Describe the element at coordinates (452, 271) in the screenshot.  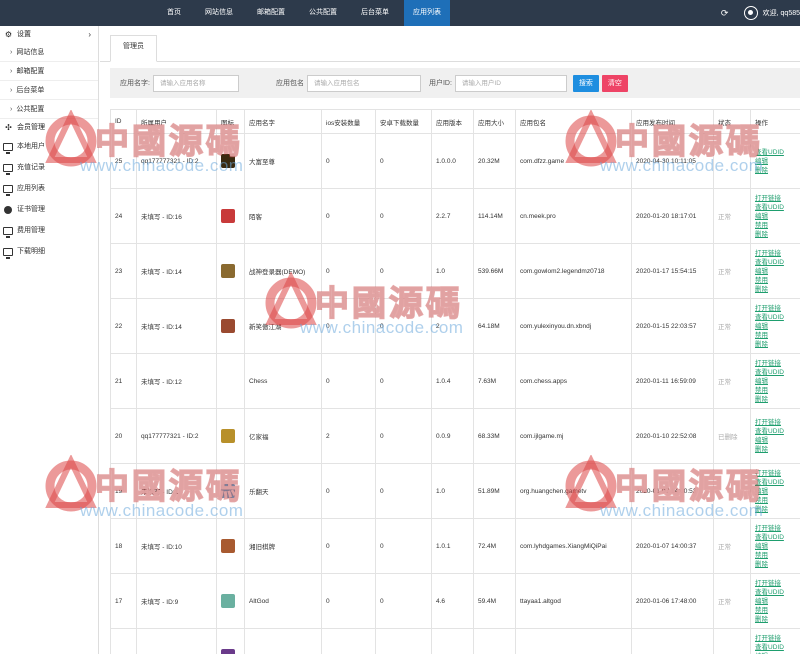
I see `cell-version: 1.0` at that location.